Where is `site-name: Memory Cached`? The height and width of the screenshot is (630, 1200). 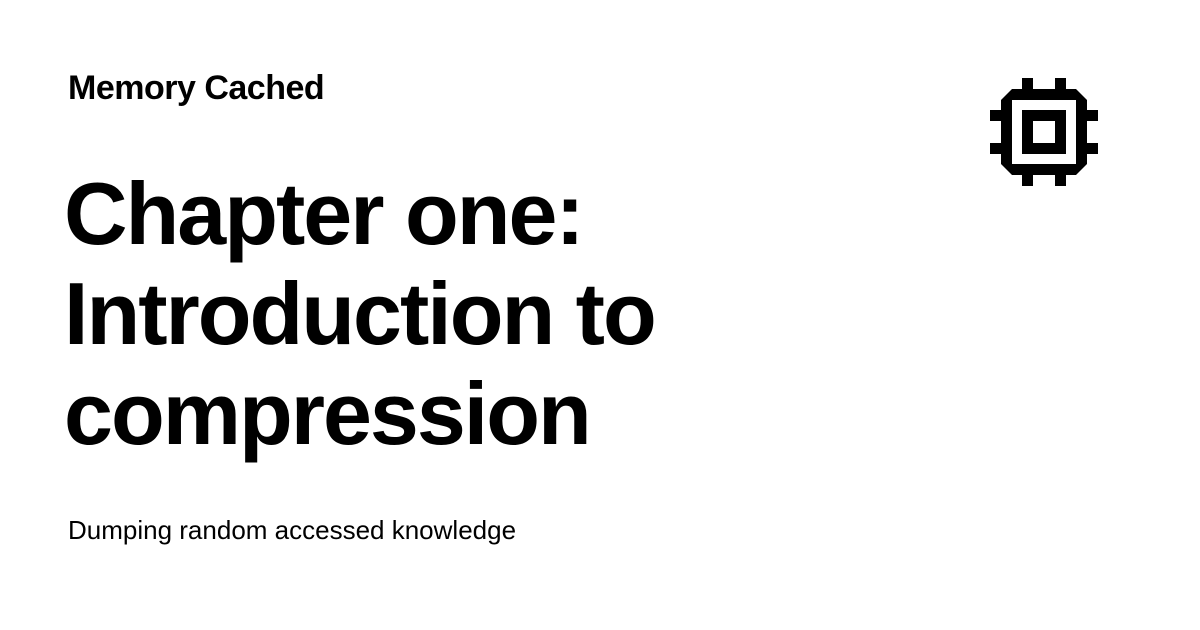
site-name: Memory Cached is located at coordinates (196, 88).